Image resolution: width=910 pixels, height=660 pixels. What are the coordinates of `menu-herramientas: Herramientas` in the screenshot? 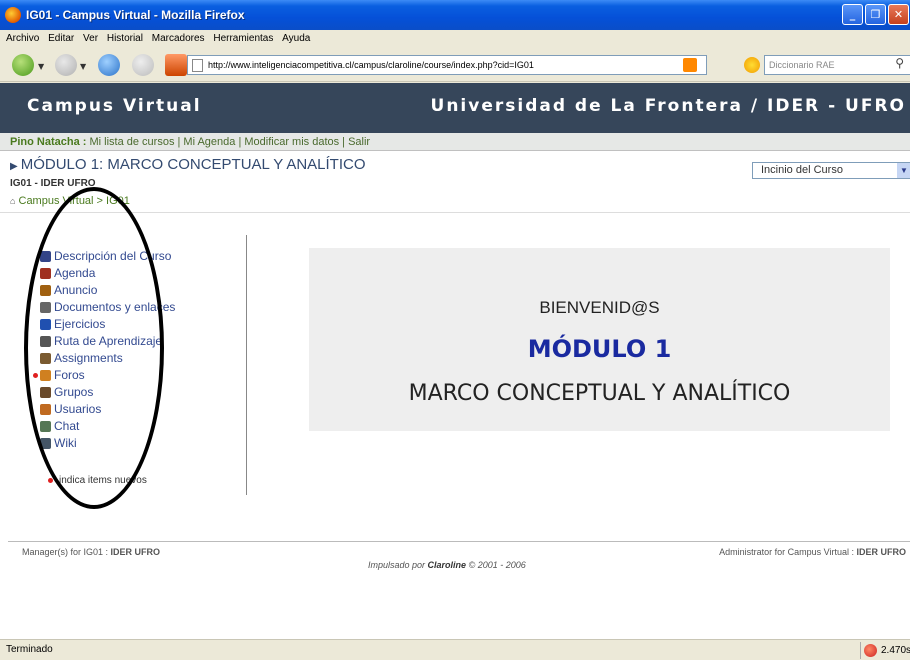 It's located at (243, 39).